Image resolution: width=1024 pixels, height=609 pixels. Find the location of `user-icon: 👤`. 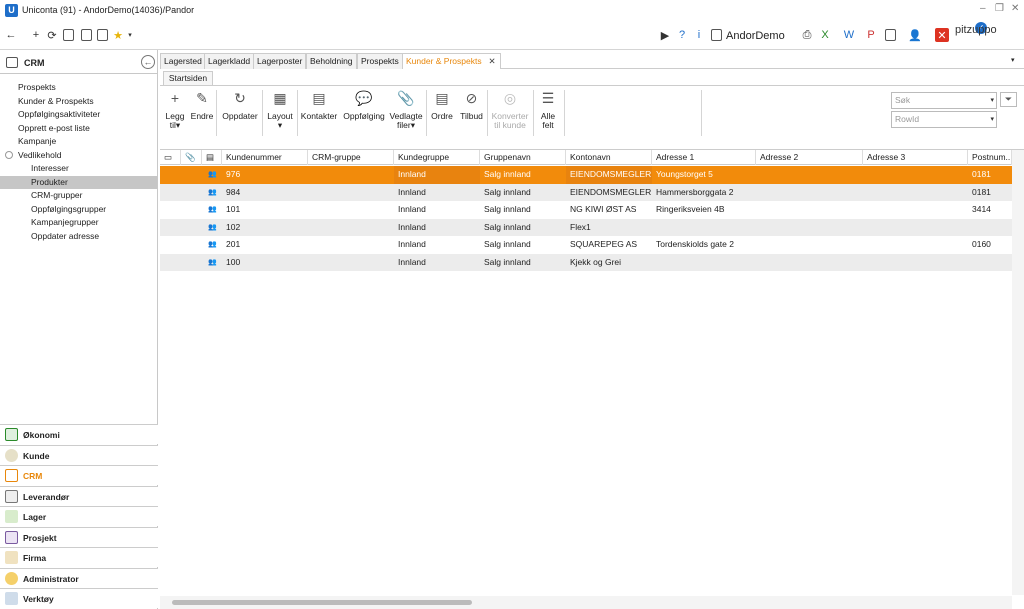

user-icon: 👤 is located at coordinates (915, 35).